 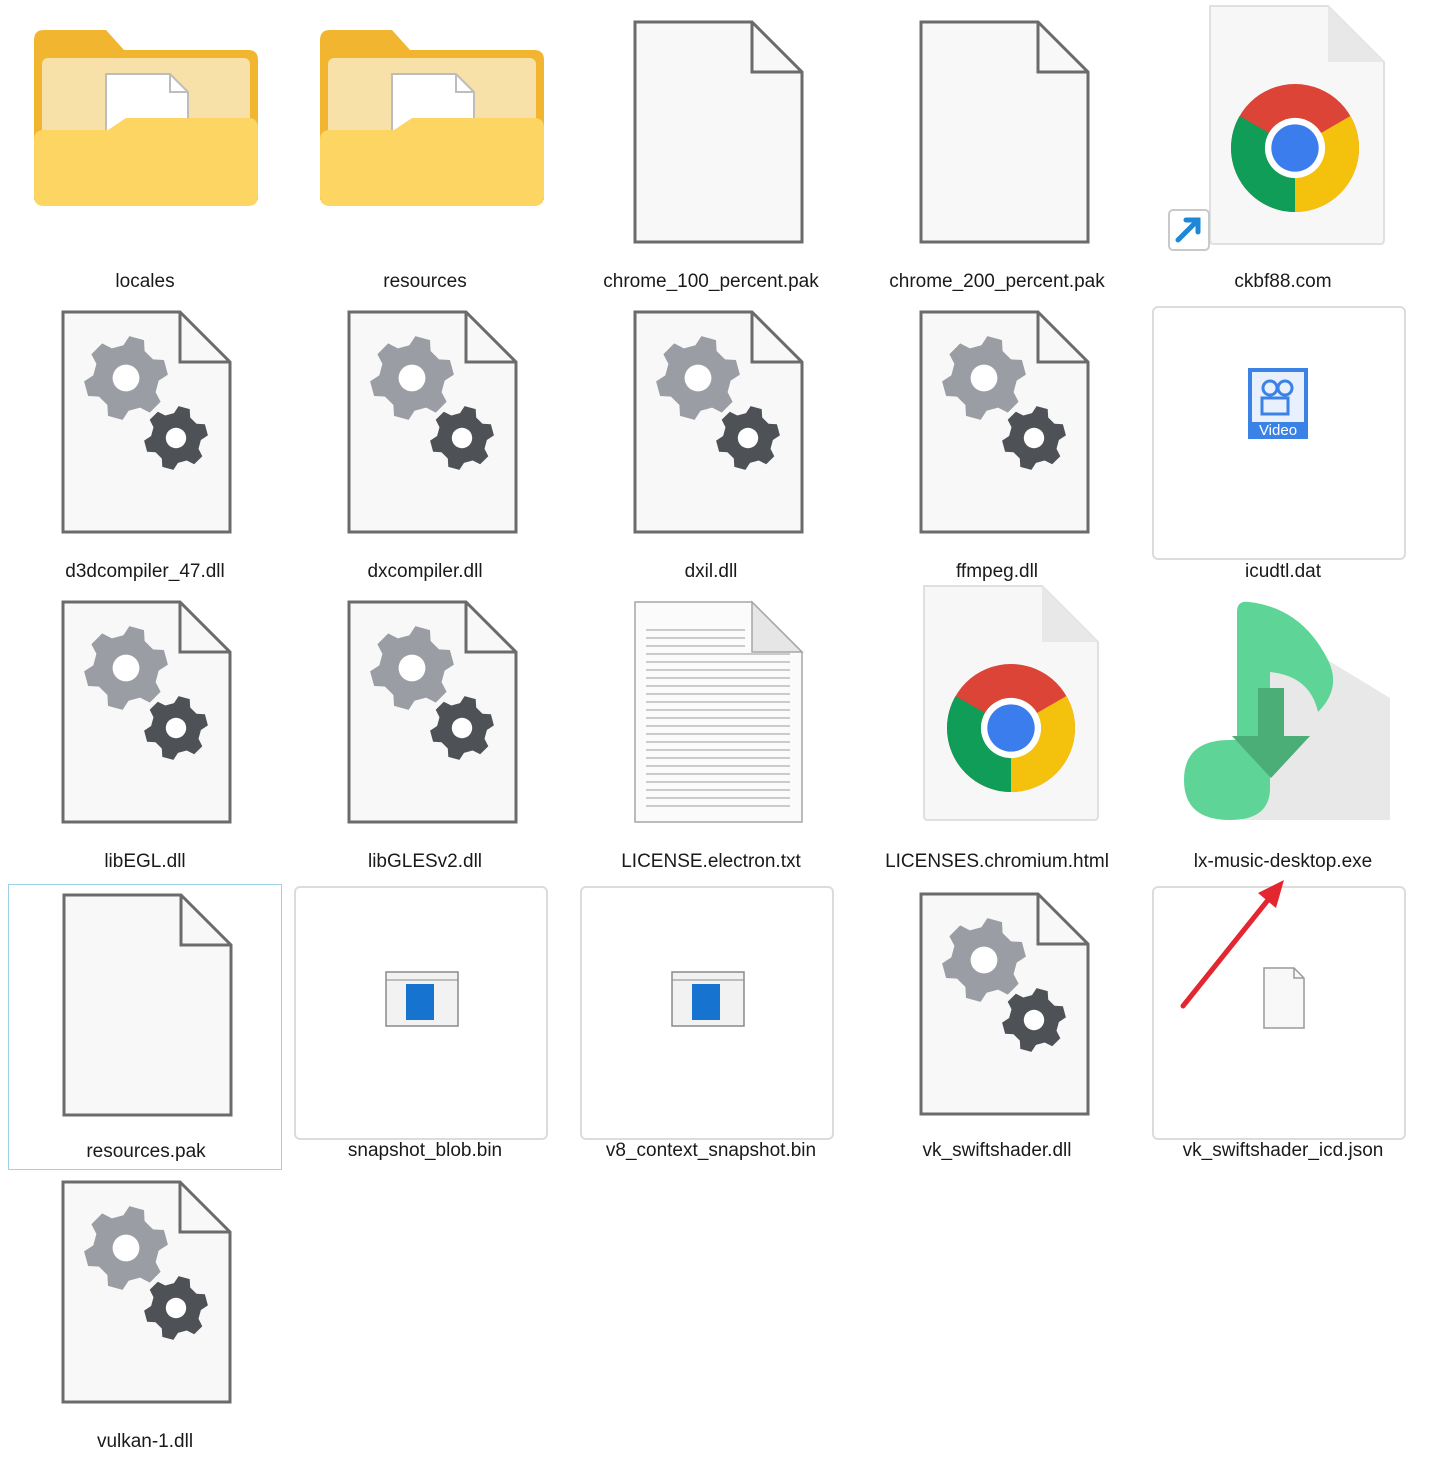 What do you see at coordinates (1283, 1150) in the screenshot?
I see `file-name-label: vk_swiftshader_icd.json` at bounding box center [1283, 1150].